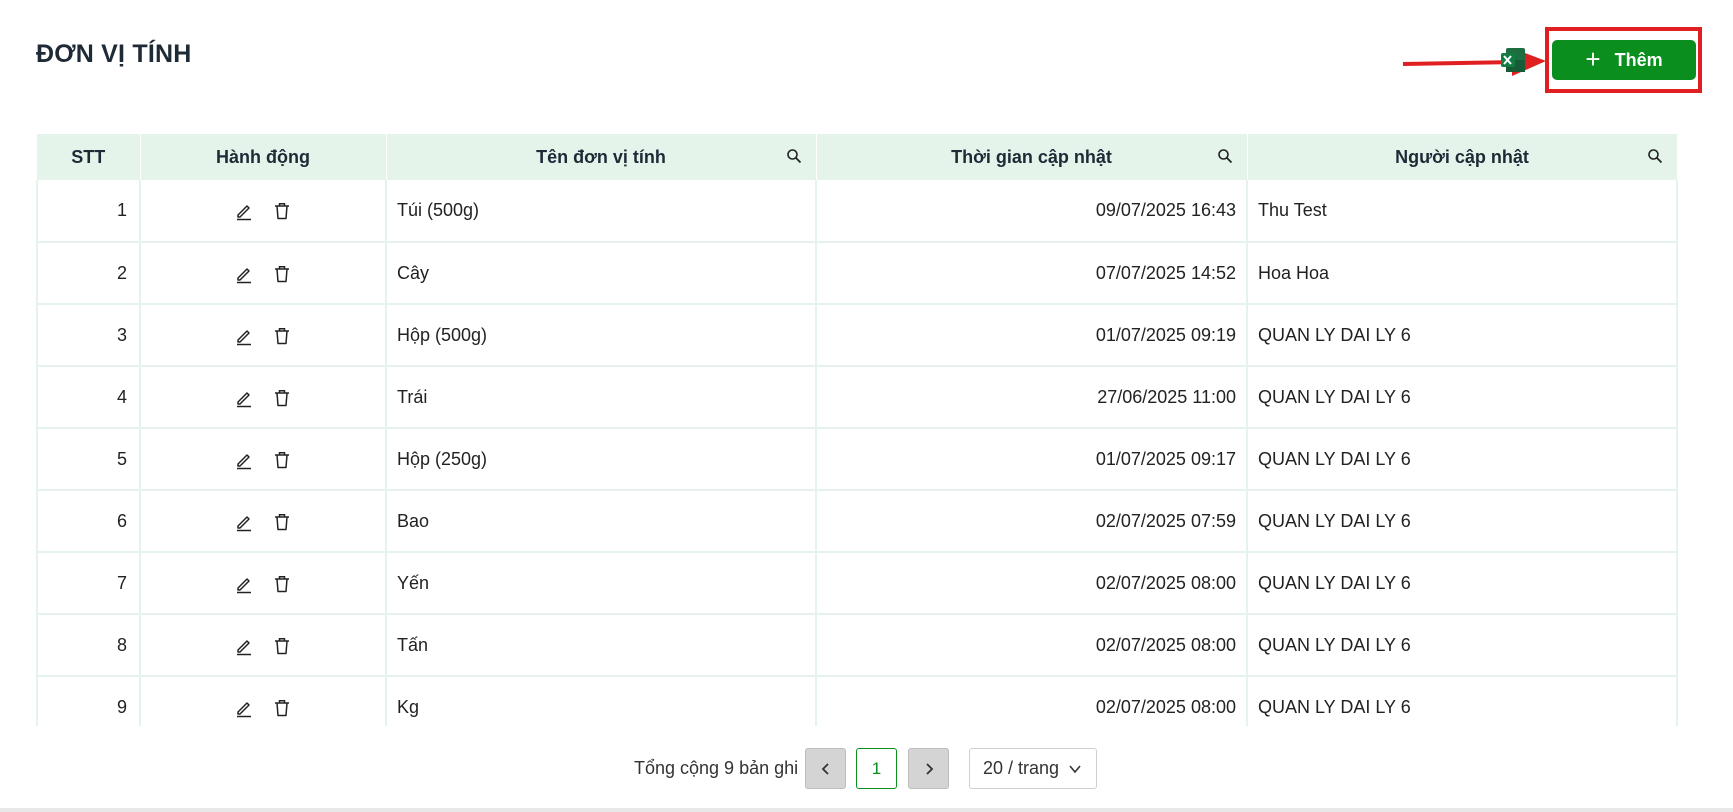 The width and height of the screenshot is (1733, 812). I want to click on chevron-left-icon, so click(825, 768).